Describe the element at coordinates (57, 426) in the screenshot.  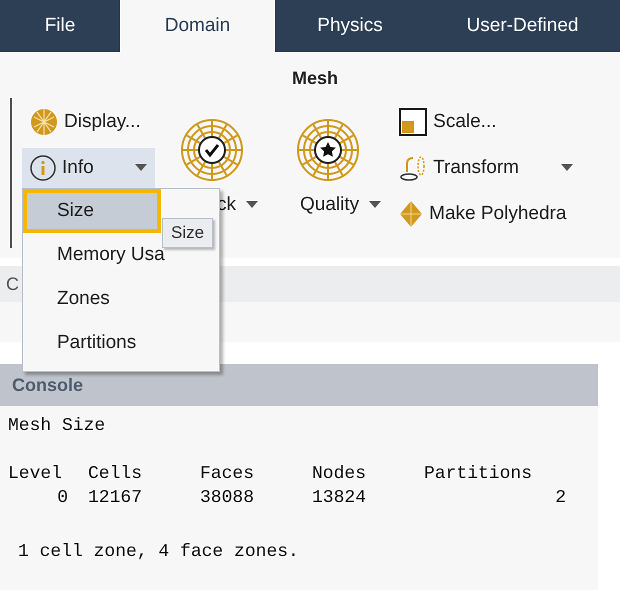
I see `console-heading: Mesh Size` at that location.